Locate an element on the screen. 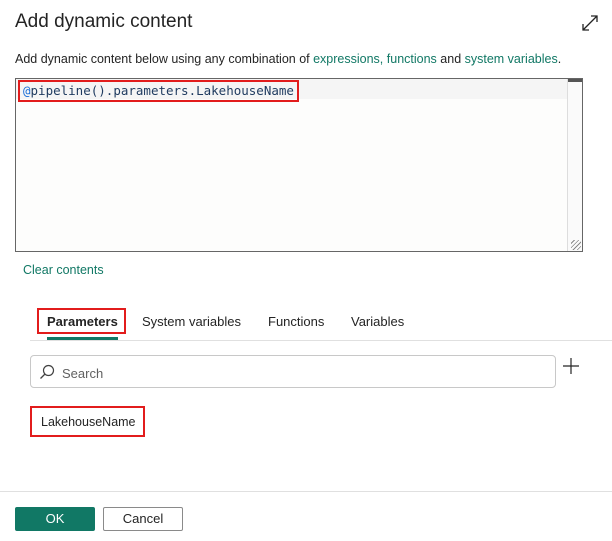  system-variables-link: system variables is located at coordinates (511, 59).